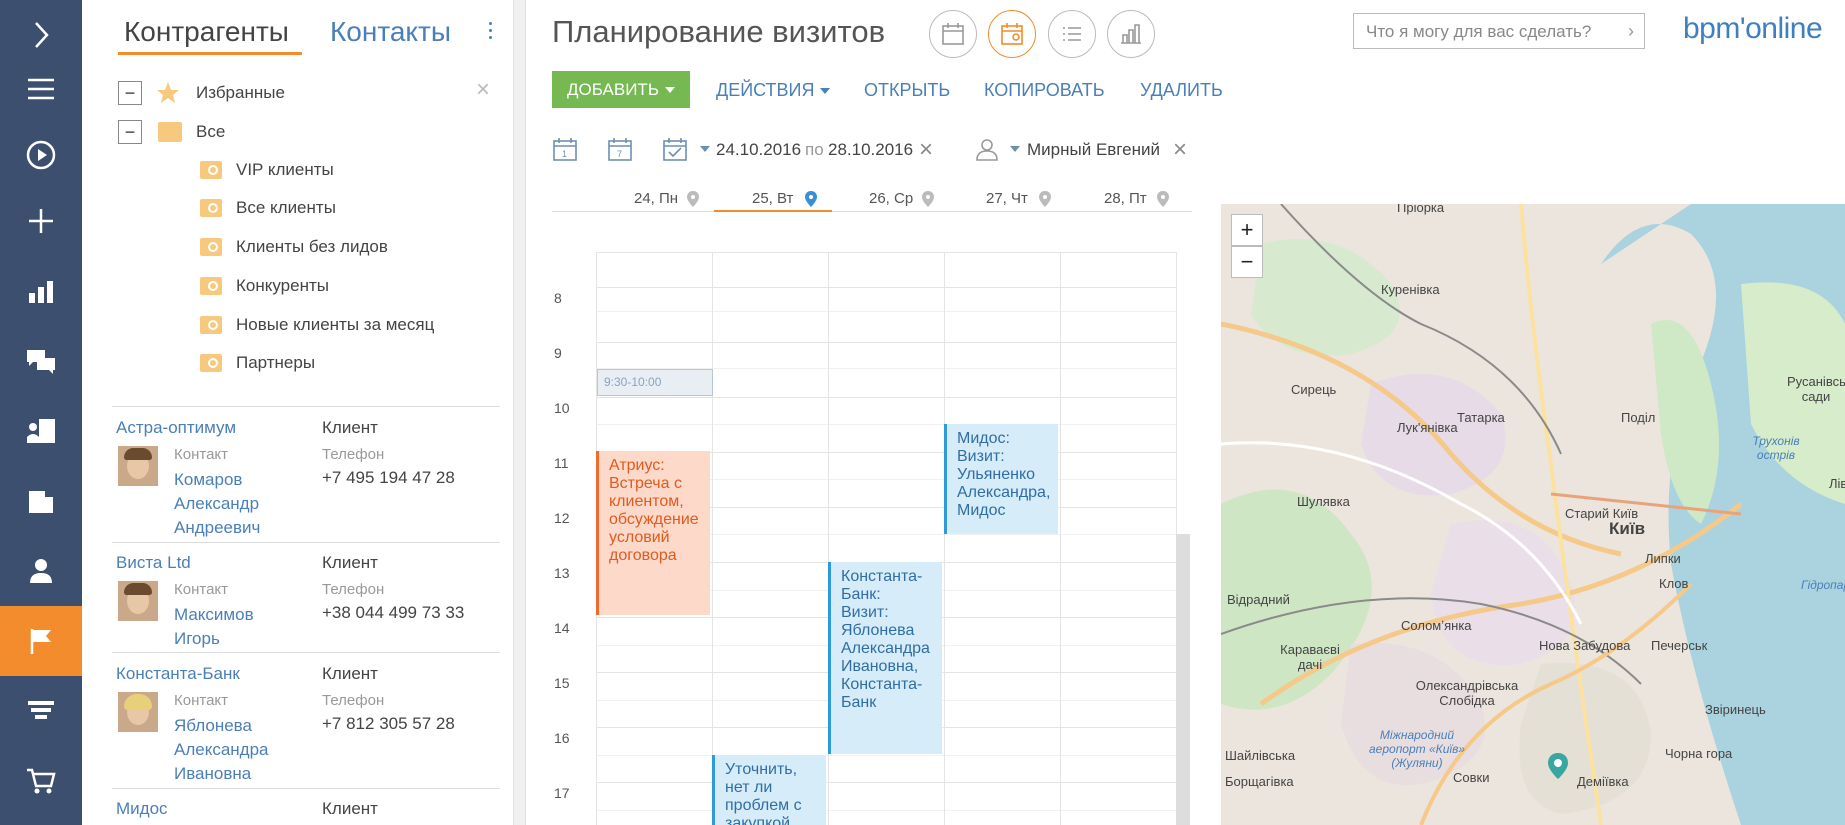 Image resolution: width=1845 pixels, height=825 pixels. What do you see at coordinates (686, 149) in the screenshot?
I see `period-select` at bounding box center [686, 149].